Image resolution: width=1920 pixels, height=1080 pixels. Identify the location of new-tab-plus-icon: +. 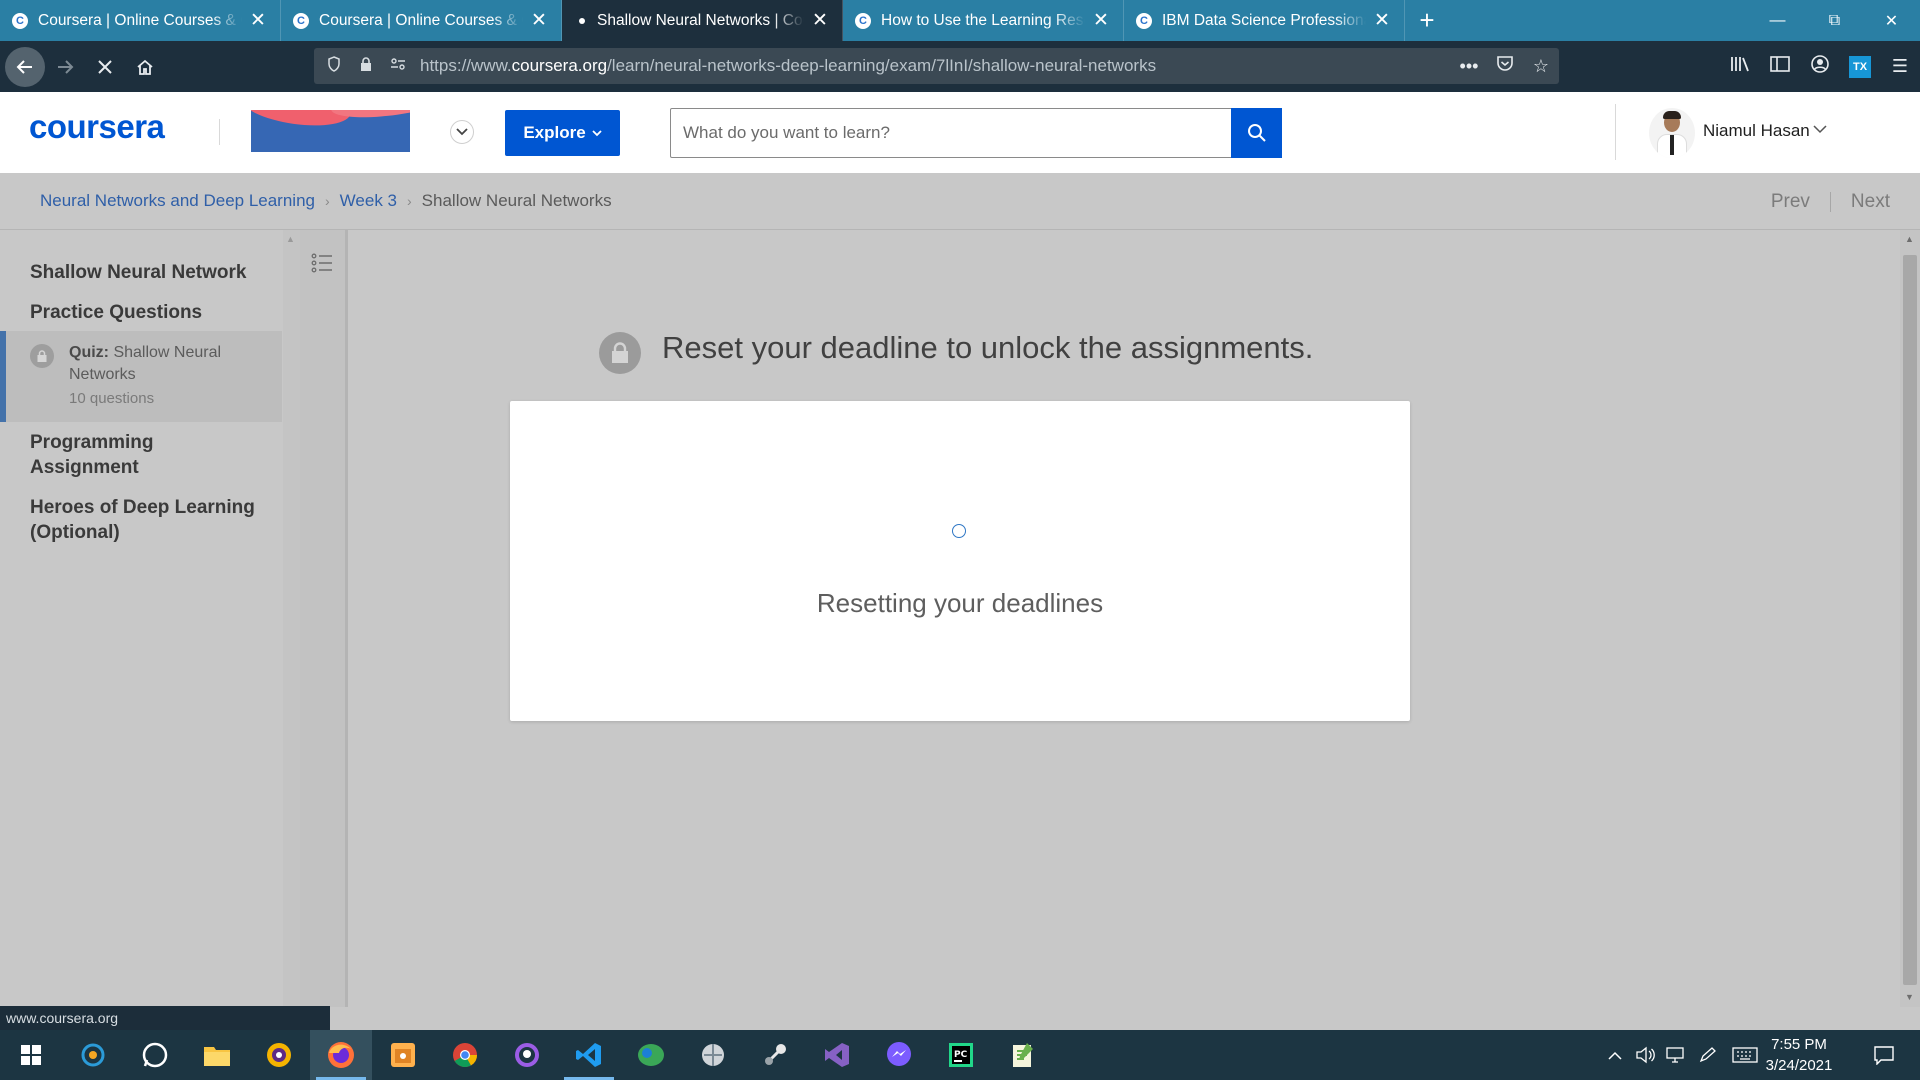
(1427, 20).